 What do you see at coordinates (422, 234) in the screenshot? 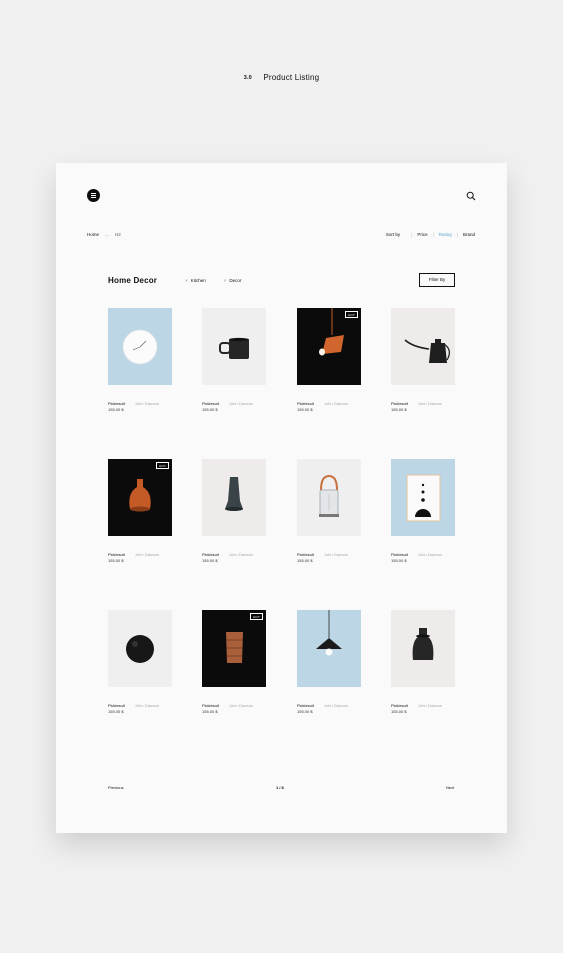
I see `sort-option-price: Price` at bounding box center [422, 234].